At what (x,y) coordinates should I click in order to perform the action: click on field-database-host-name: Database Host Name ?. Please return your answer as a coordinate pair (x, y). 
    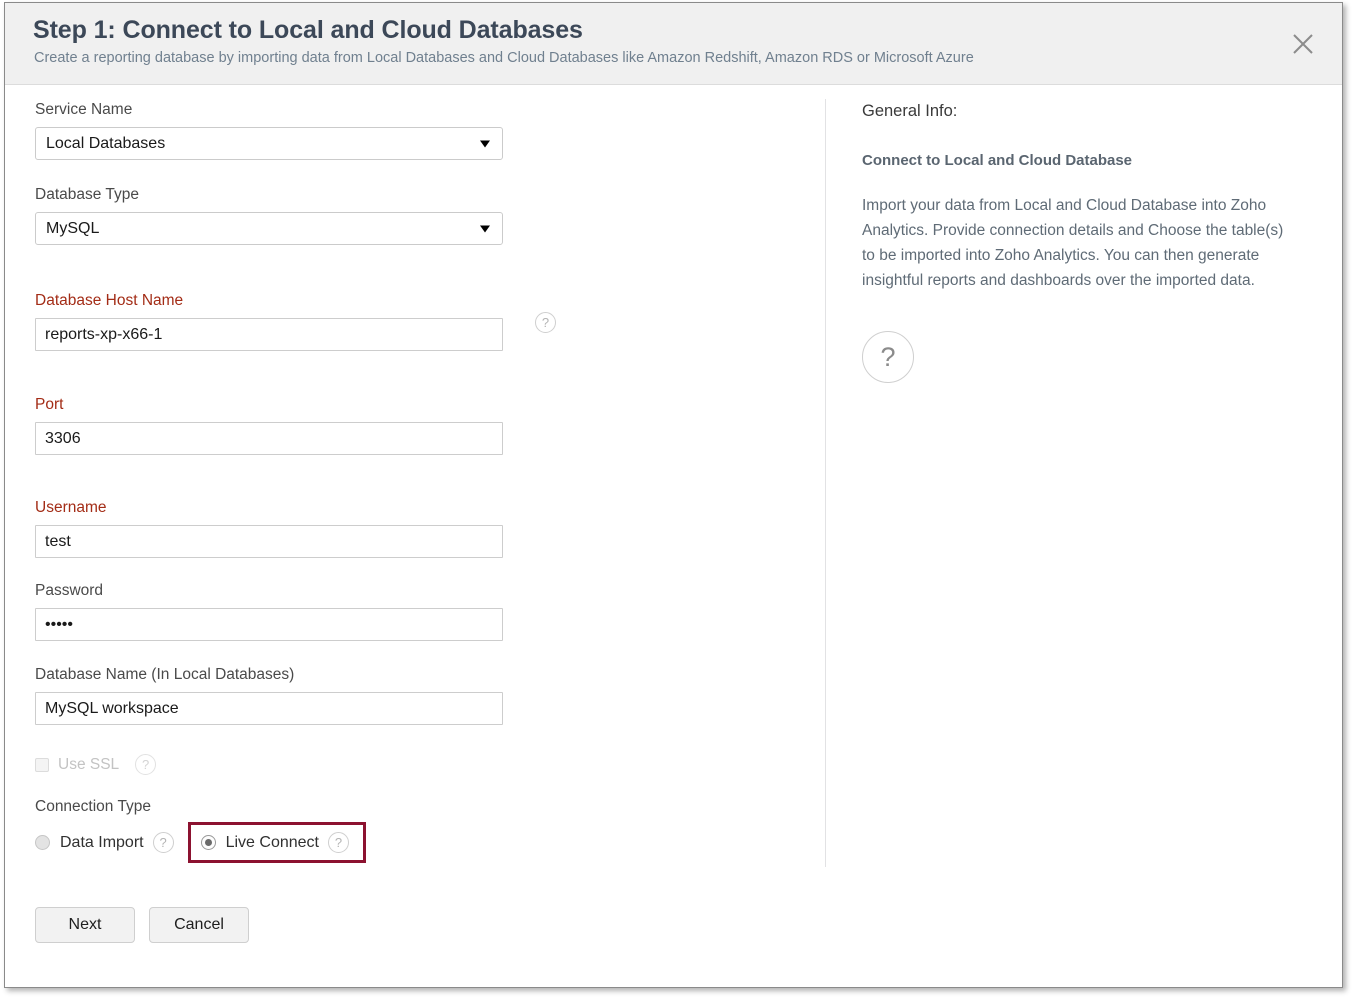
    Looking at the image, I should click on (315, 321).